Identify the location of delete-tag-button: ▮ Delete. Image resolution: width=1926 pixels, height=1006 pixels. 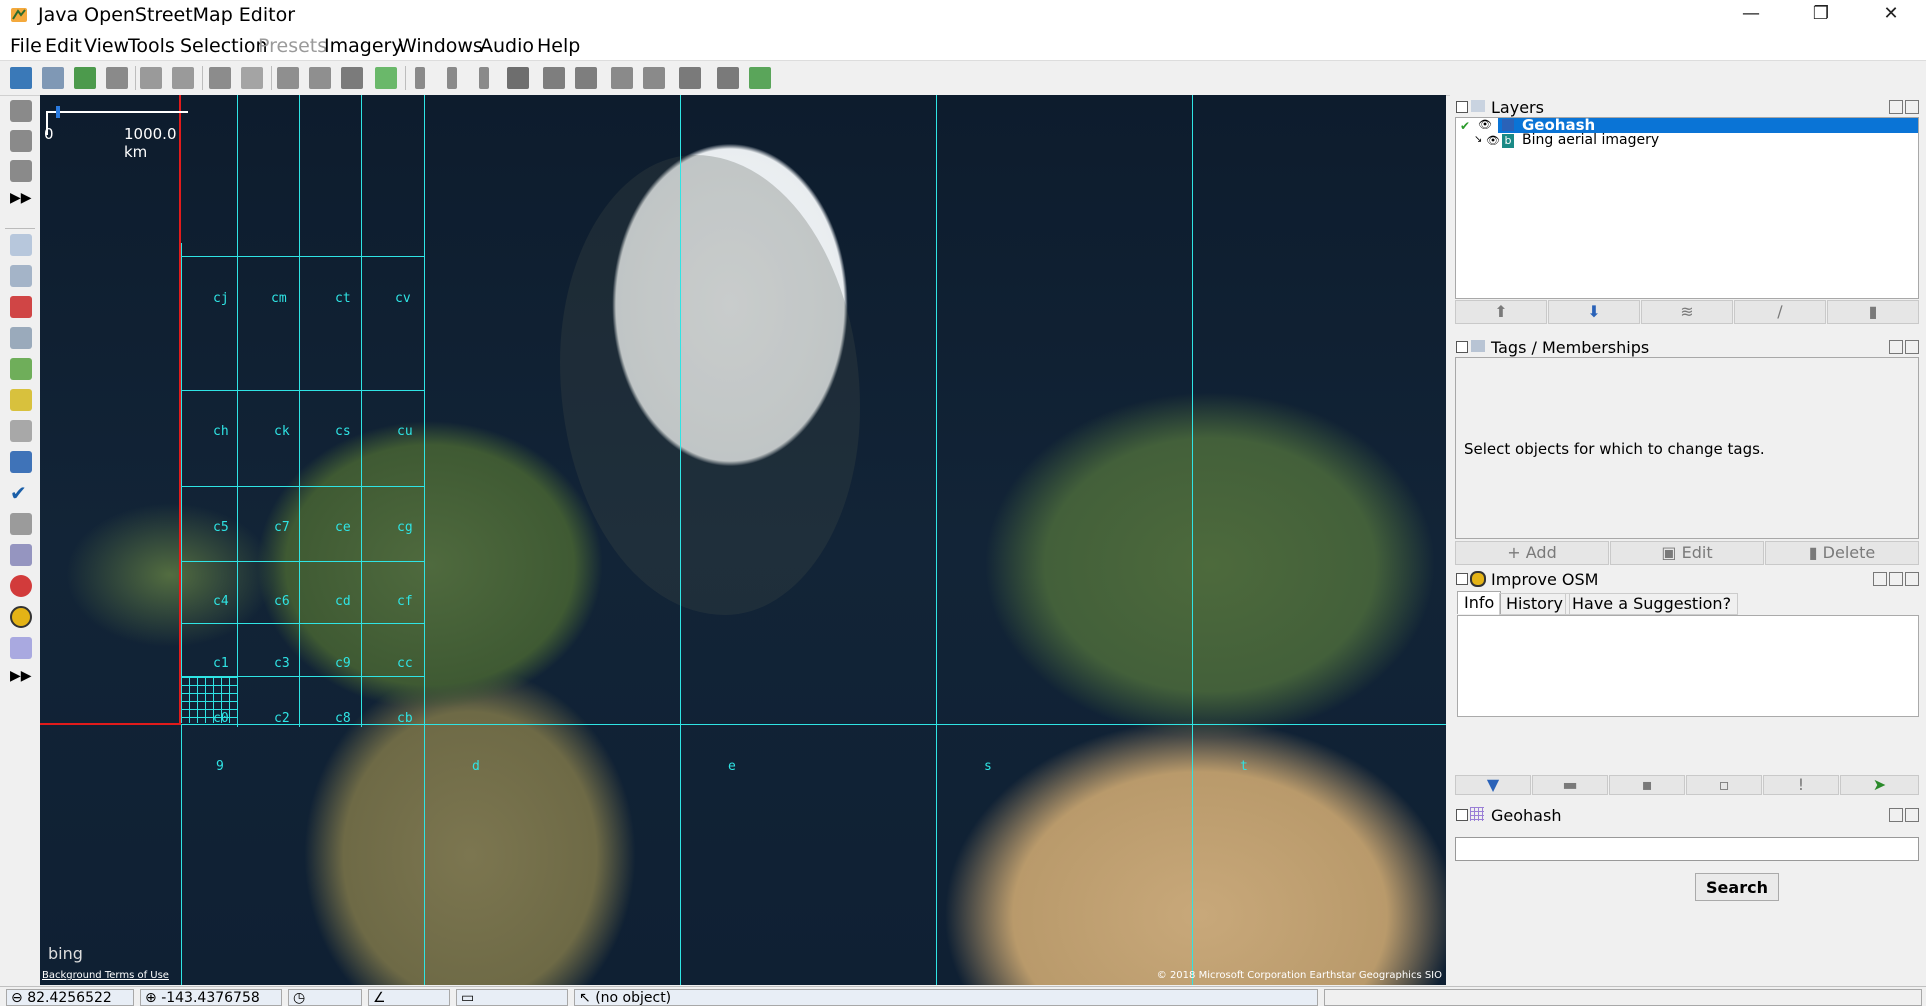
(1842, 553).